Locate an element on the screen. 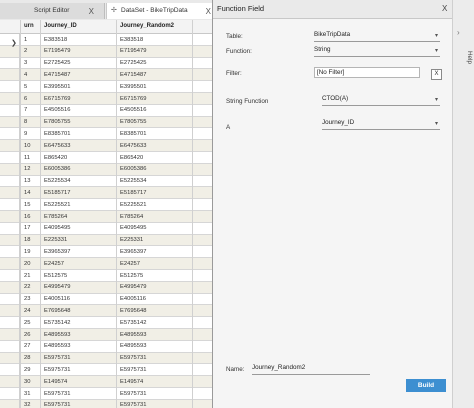 This screenshot has width=474, height=408. table-row: 30 E149574 E149574 is located at coordinates (107, 382).